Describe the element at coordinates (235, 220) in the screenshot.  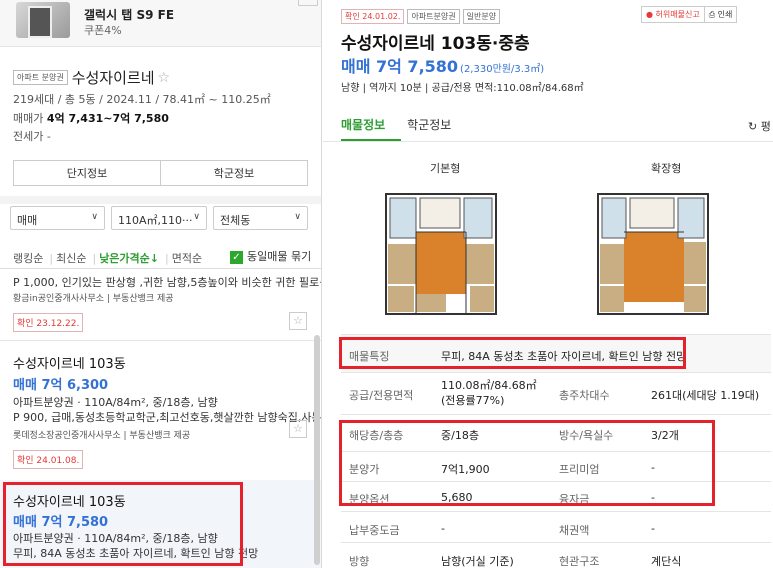
I see `dong-select-value: 전체동` at that location.